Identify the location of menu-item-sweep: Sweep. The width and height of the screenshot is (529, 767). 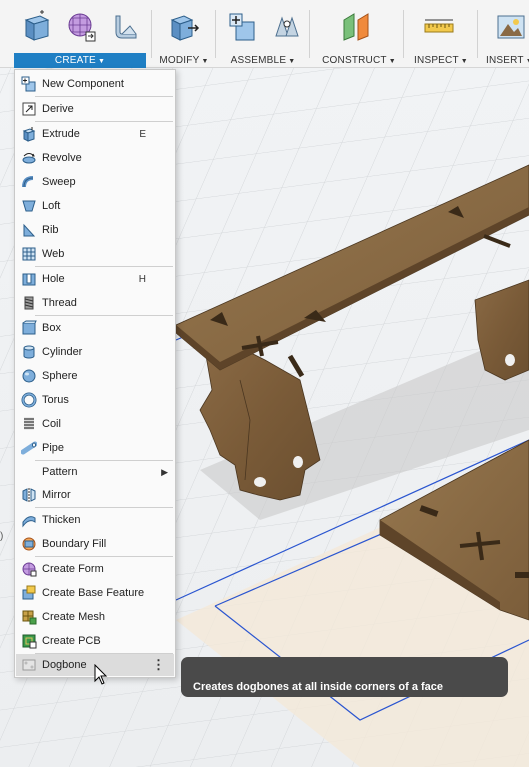
(95, 182).